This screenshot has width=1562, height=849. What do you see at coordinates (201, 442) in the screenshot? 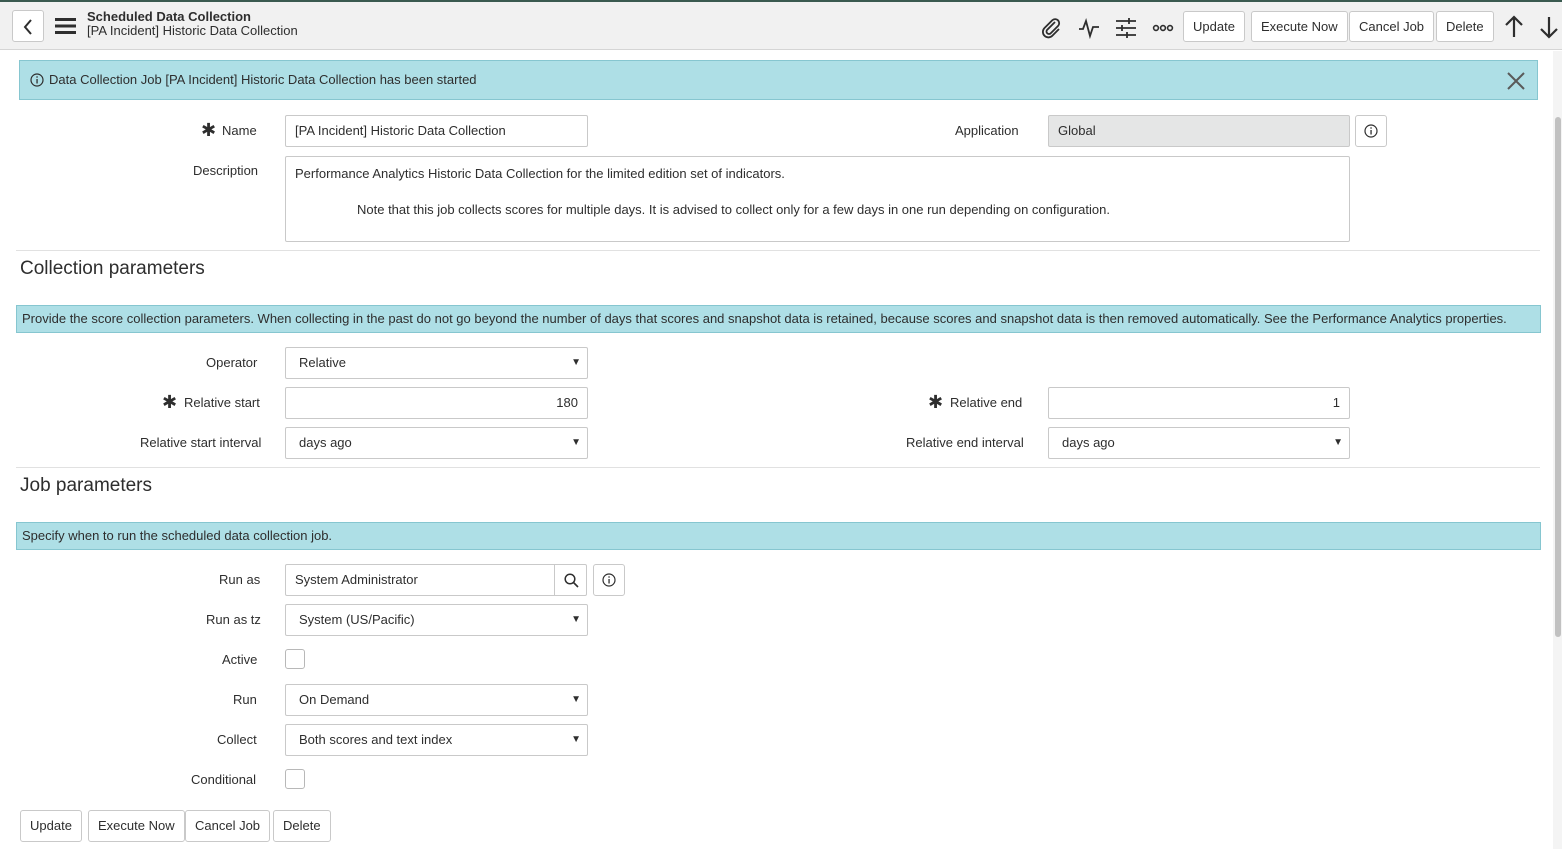
I see `relative-start-interval-label: Relative start interval` at bounding box center [201, 442].